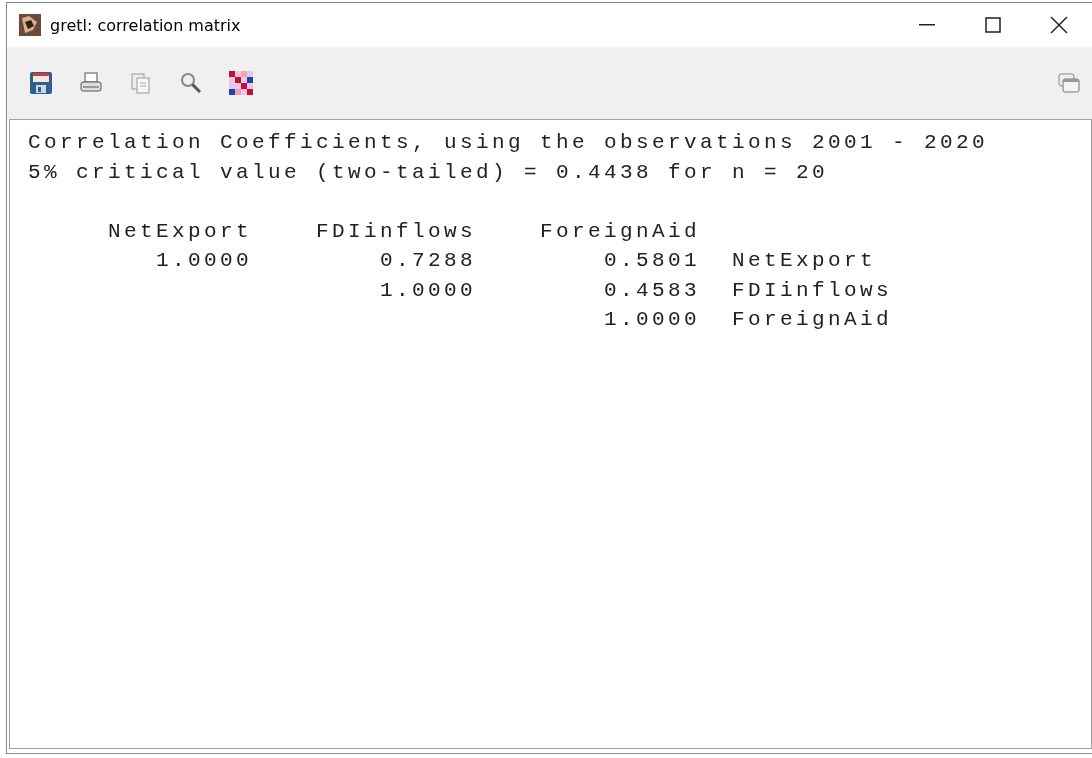 Image resolution: width=1092 pixels, height=758 pixels. Describe the element at coordinates (30, 25) in the screenshot. I see `app-icon` at that location.